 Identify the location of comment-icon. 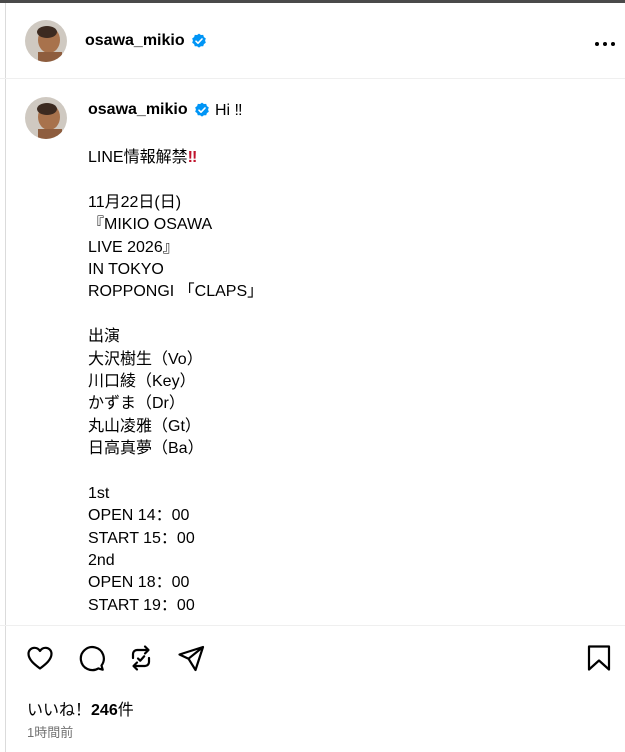
(91, 658).